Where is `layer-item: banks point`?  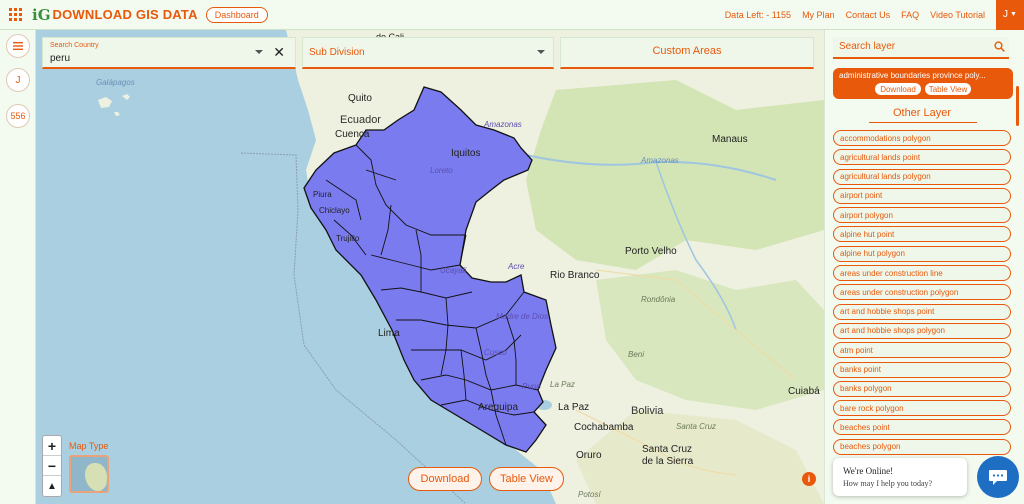
layer-item: banks point is located at coordinates (922, 369).